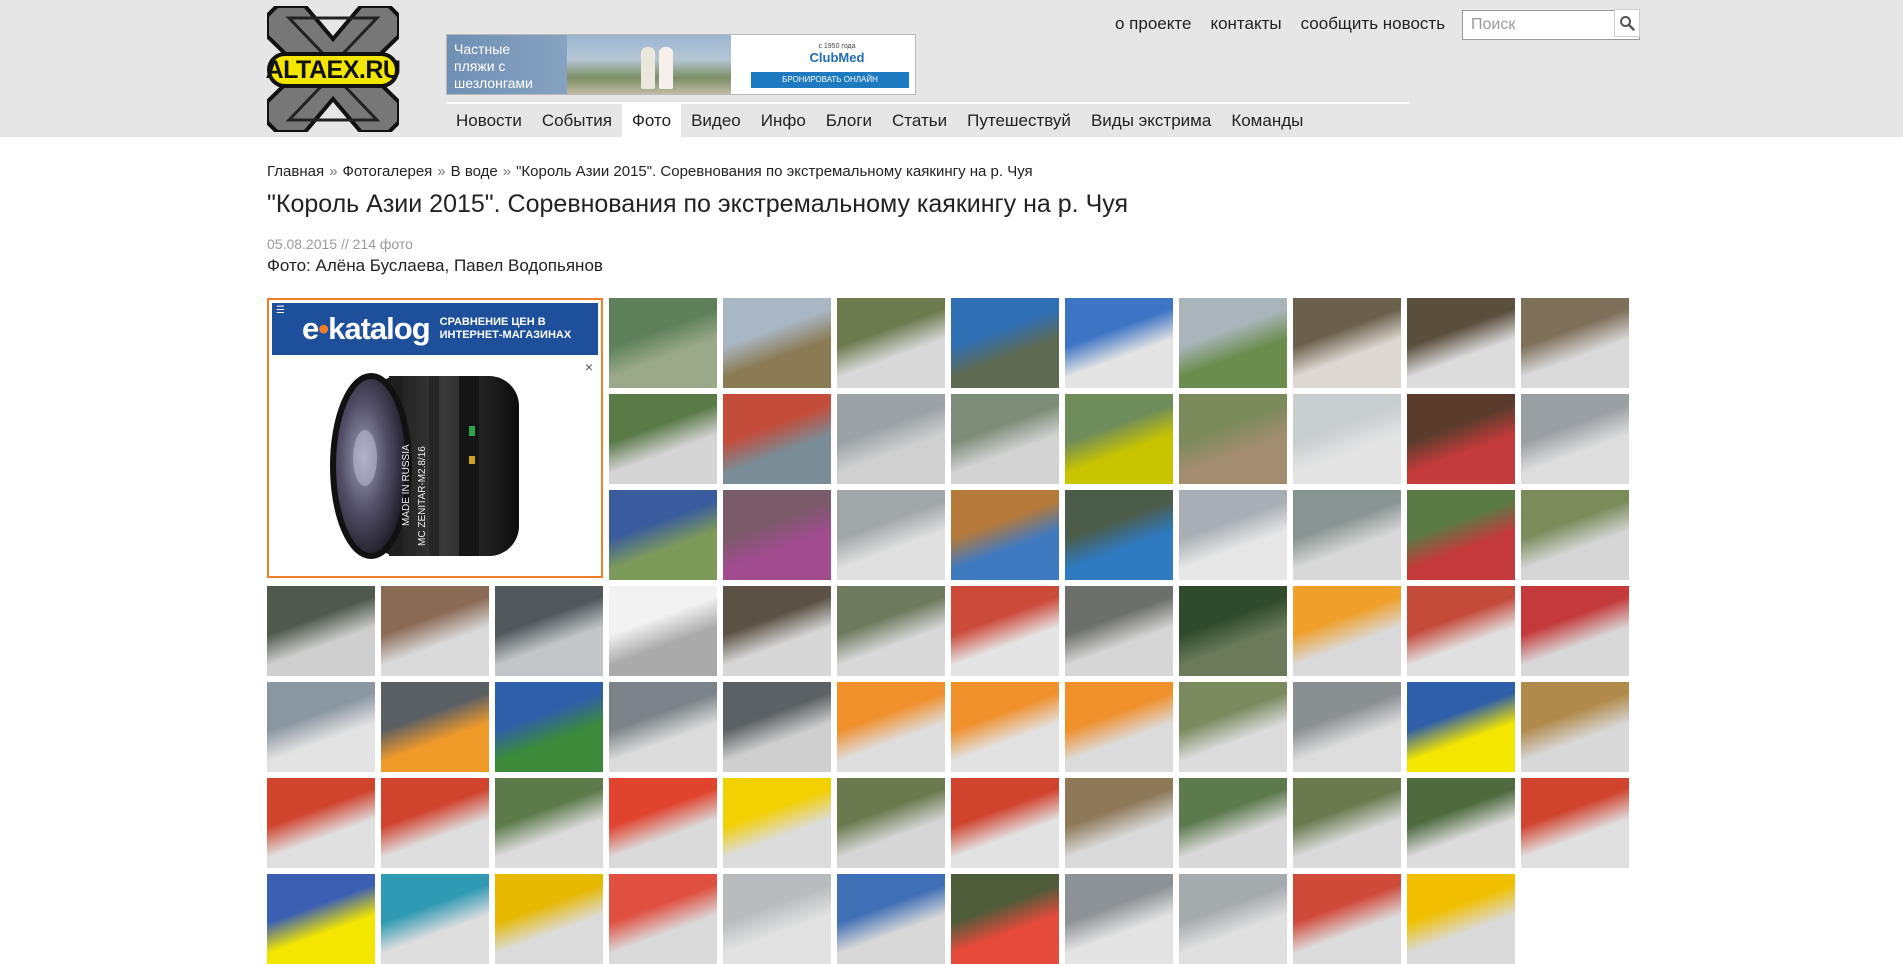 The width and height of the screenshot is (1903, 964). I want to click on breadcrumb-item: Фотогалерея, so click(387, 171).